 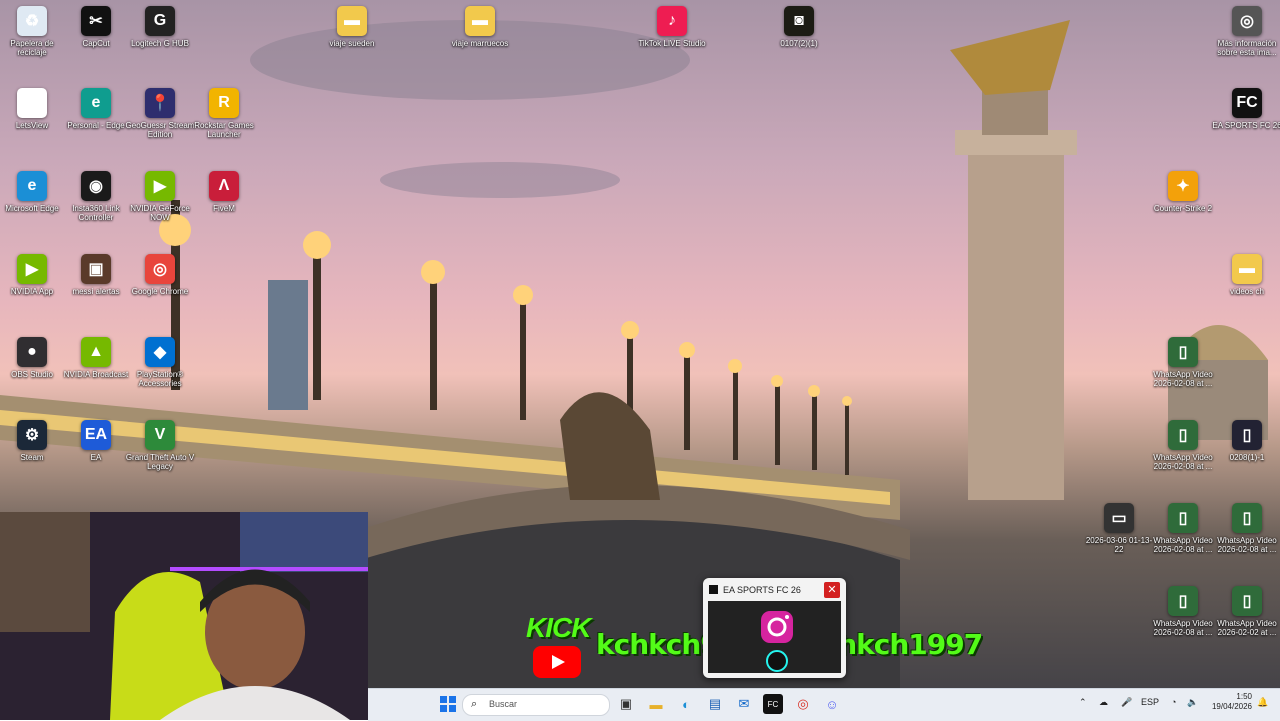 What do you see at coordinates (34, 109) in the screenshot?
I see `desktop-icon-icons_left-3: ◈ LetsView` at bounding box center [34, 109].